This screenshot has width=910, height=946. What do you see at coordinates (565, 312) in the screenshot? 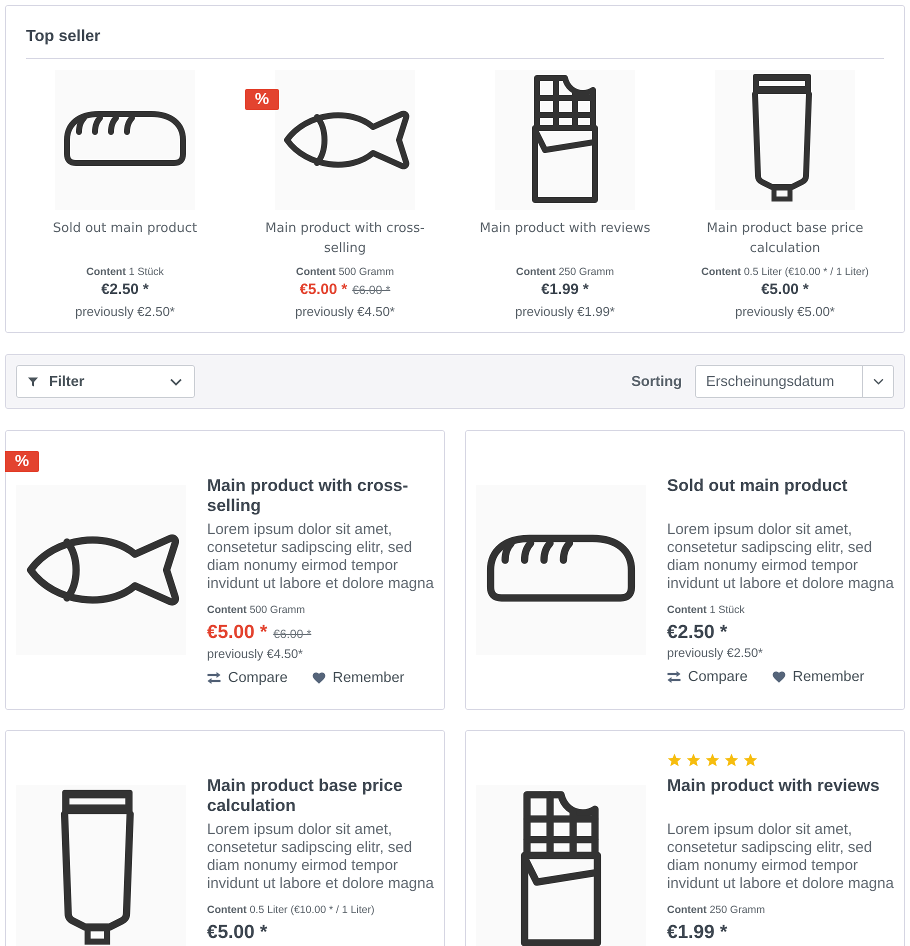
I see `previous-price: previously €1.99*` at bounding box center [565, 312].